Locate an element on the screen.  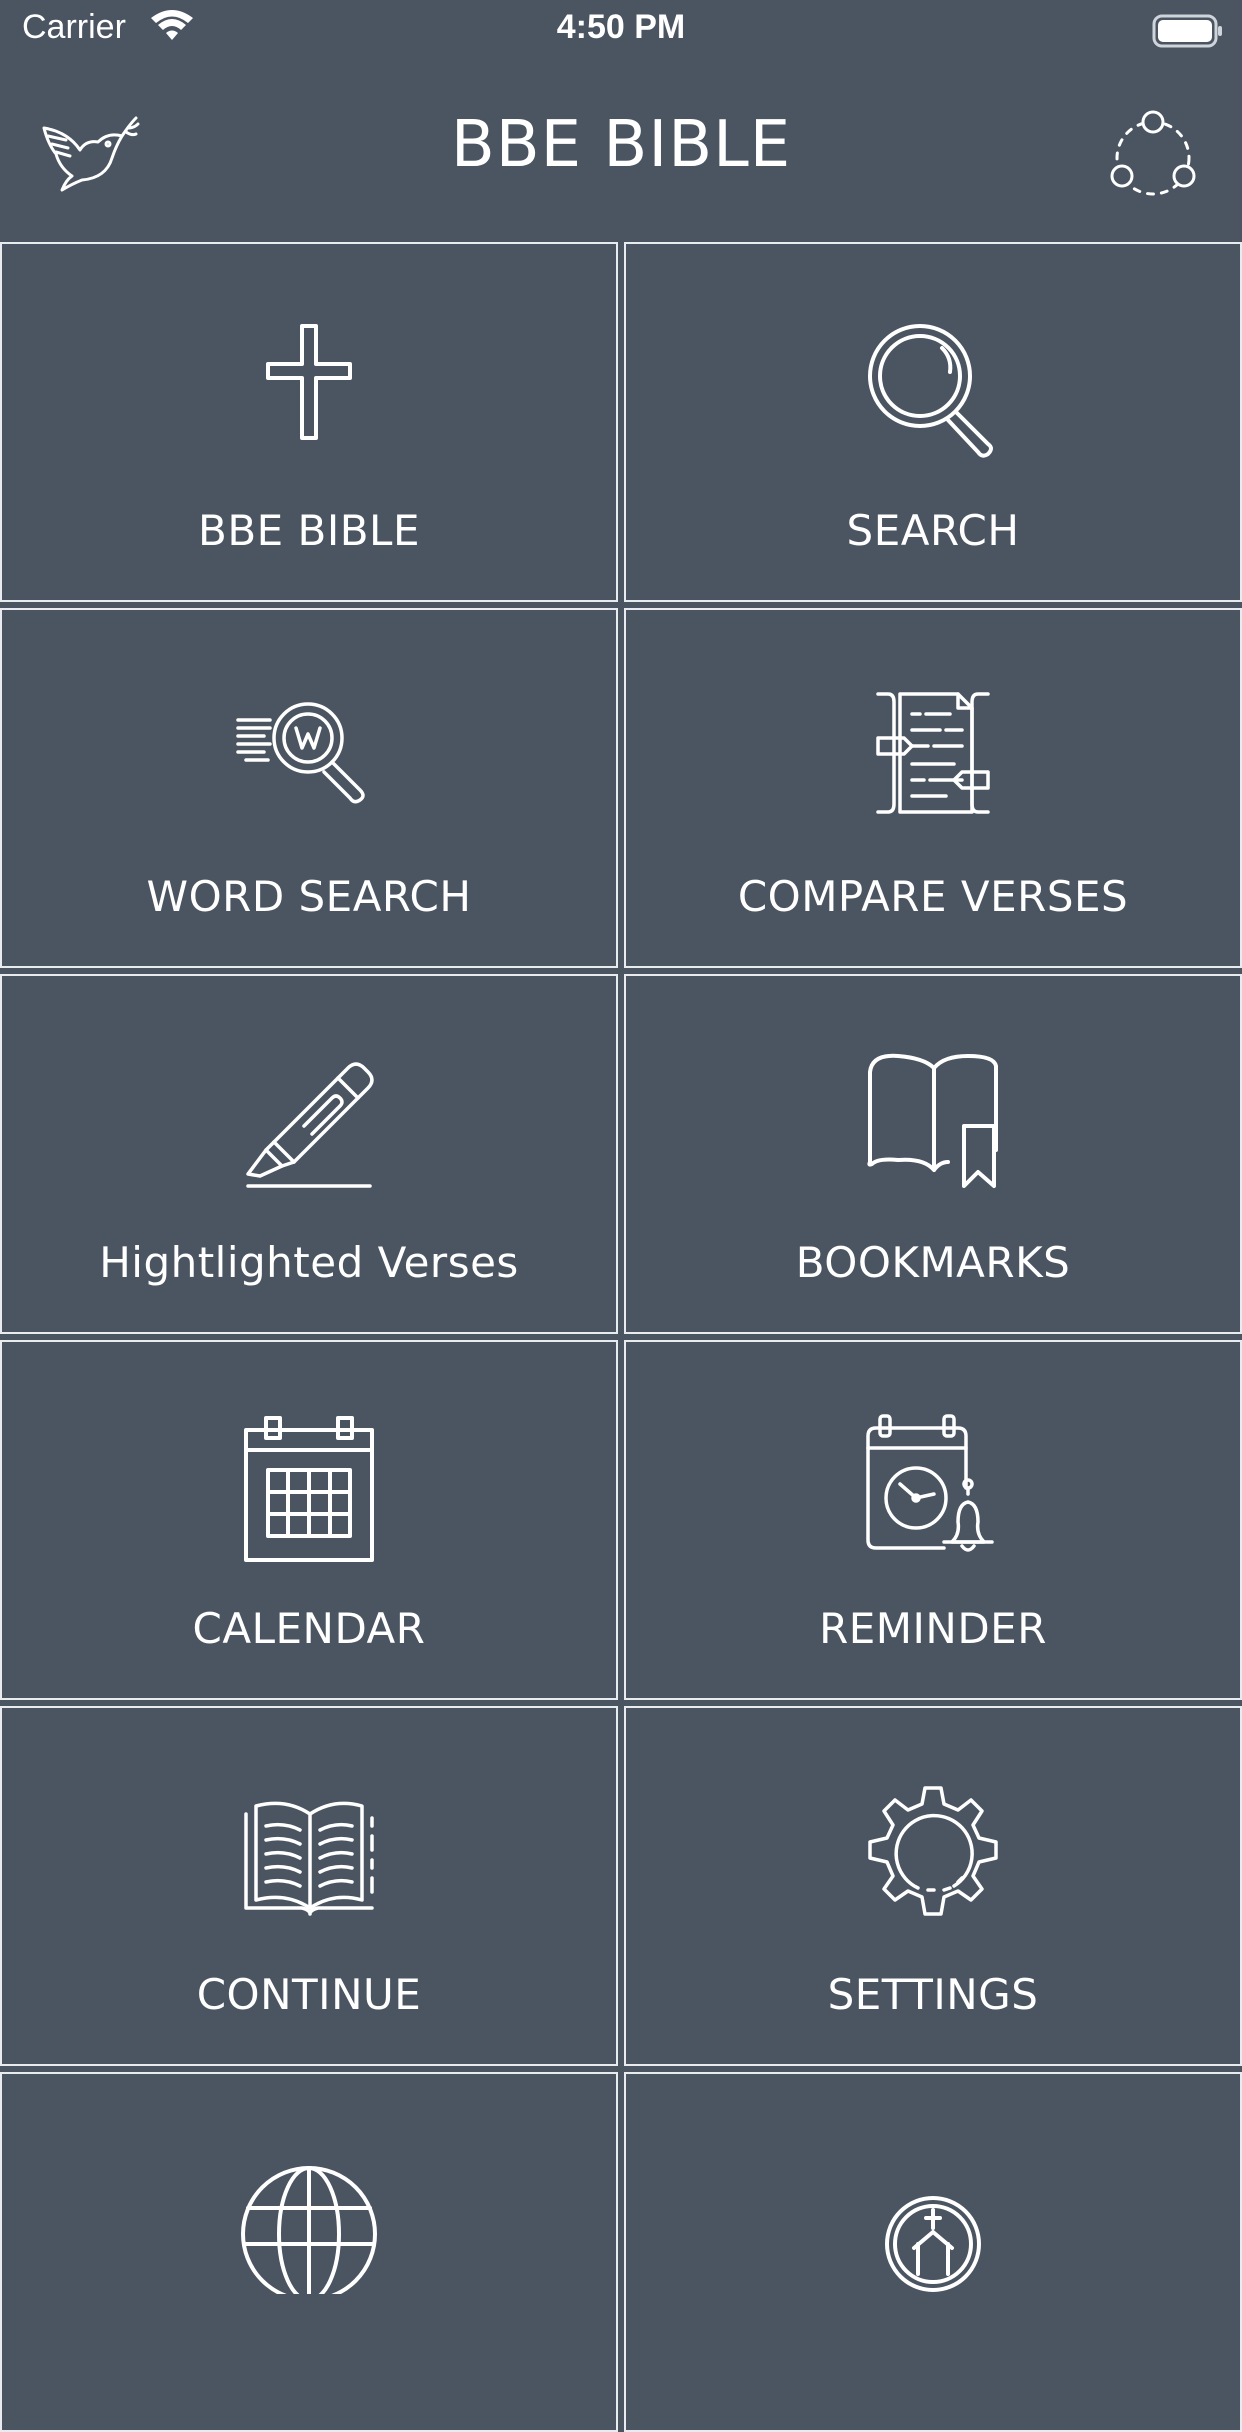
tile-continue: CONTINUE is located at coordinates (309, 1886).